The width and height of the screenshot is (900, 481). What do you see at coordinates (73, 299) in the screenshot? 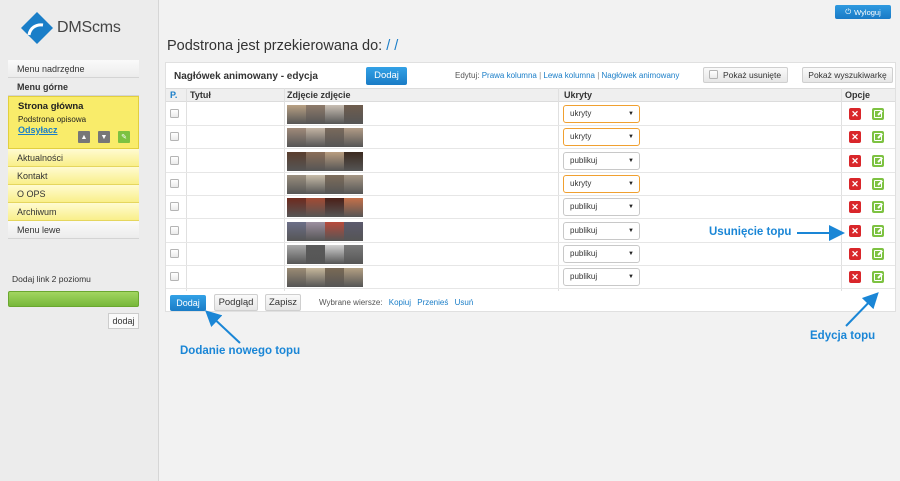
I see `add-link-input` at bounding box center [73, 299].